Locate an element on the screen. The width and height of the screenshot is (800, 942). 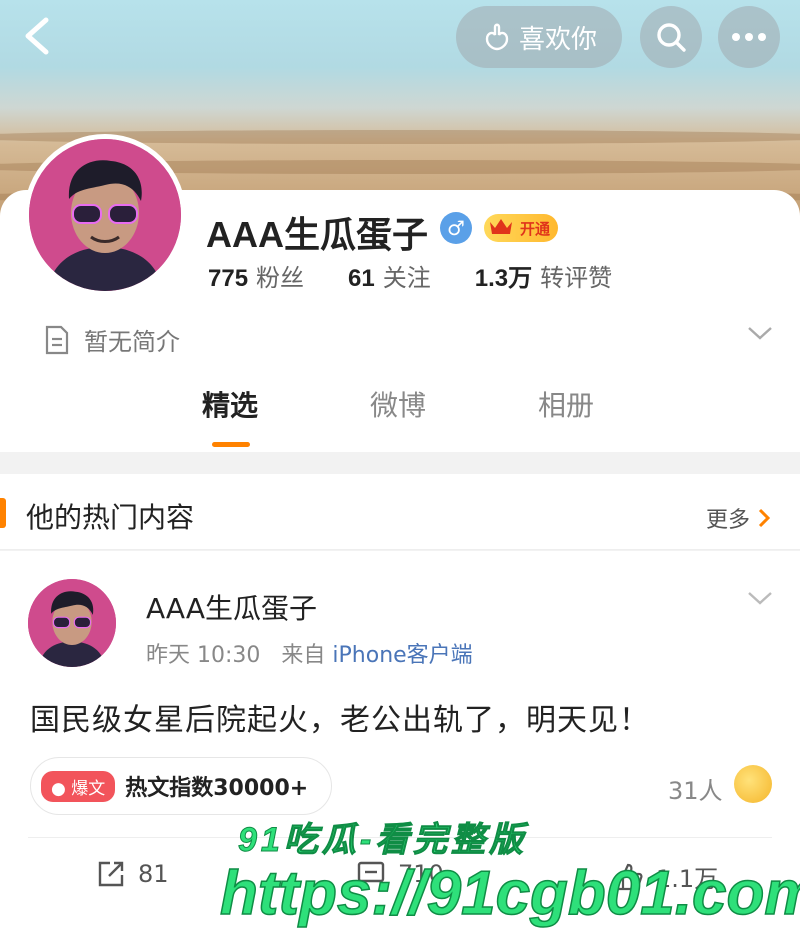
avatar is located at coordinates (105, 215).